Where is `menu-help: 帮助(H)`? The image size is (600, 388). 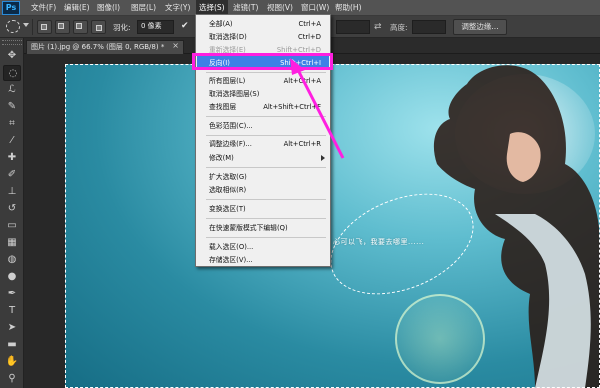
menu-help: 帮助(H) is located at coordinates (348, 8).